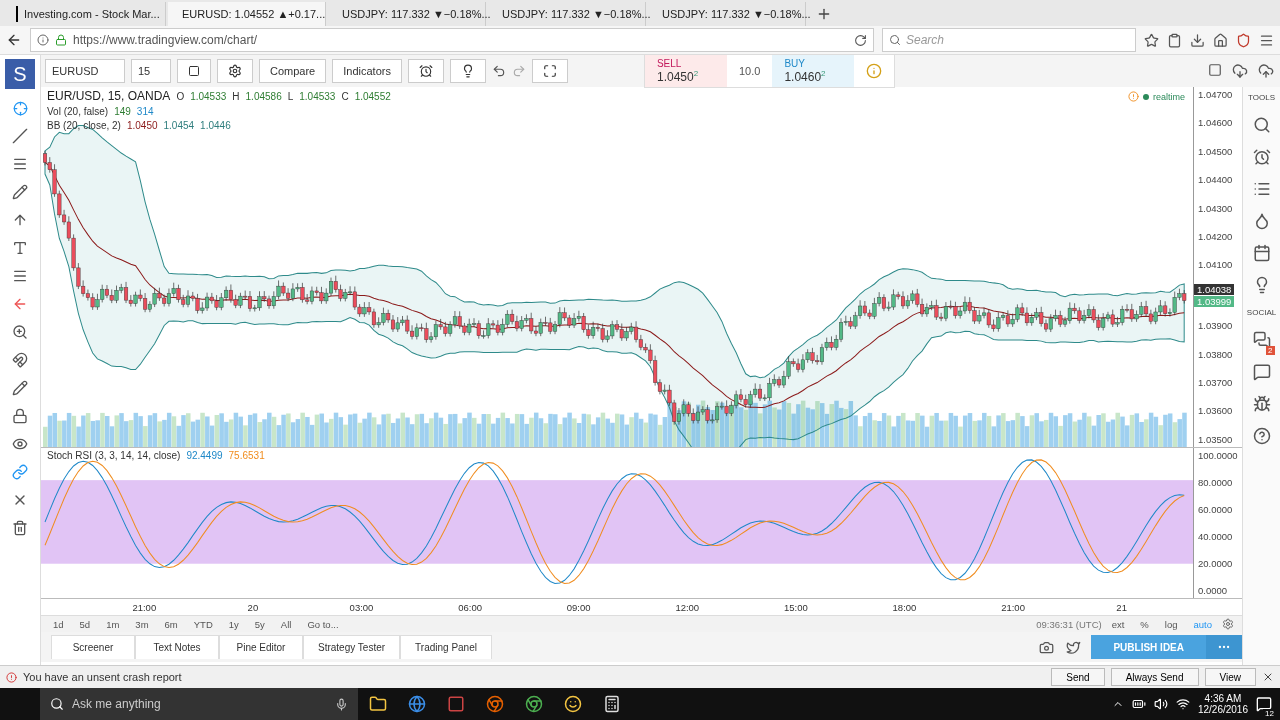 This screenshot has height=720, width=1280. What do you see at coordinates (1047, 647) in the screenshot?
I see `camera-icon` at bounding box center [1047, 647].